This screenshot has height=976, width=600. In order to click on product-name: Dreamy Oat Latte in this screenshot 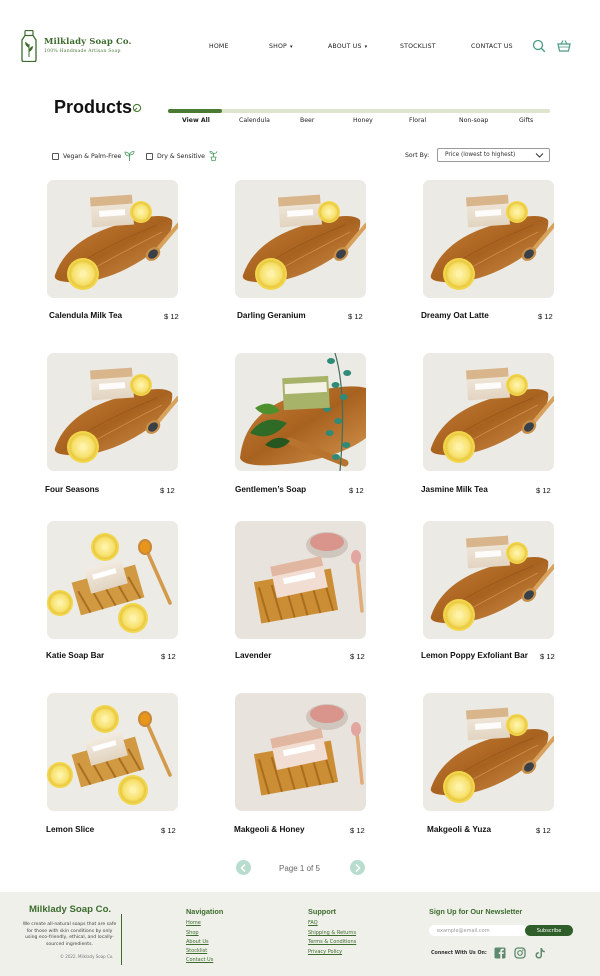, I will do `click(455, 315)`.